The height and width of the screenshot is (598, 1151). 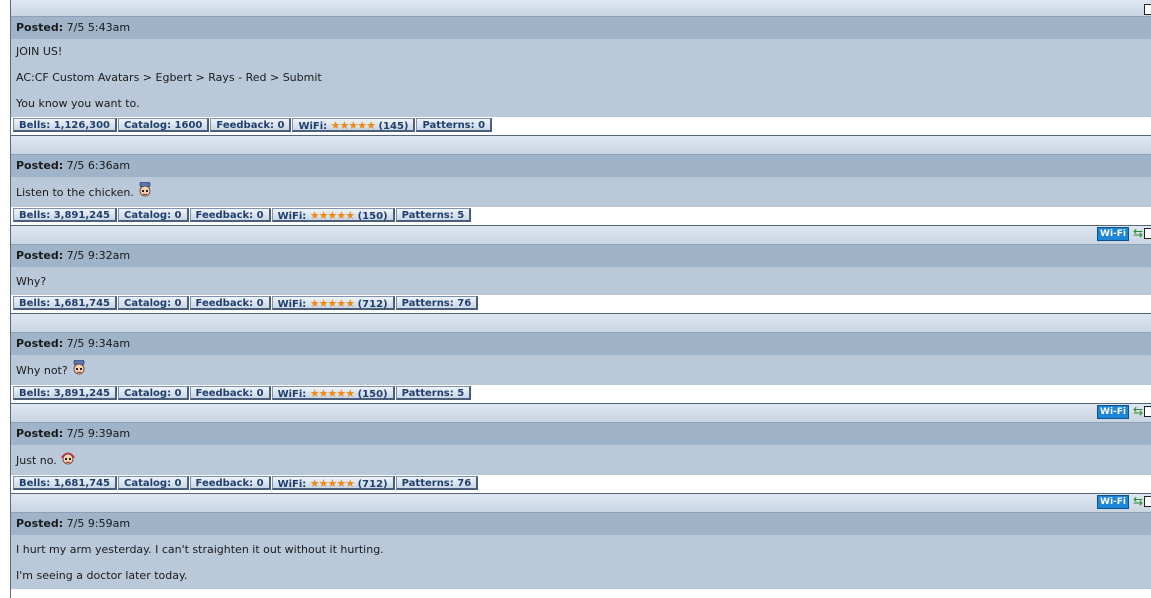 What do you see at coordinates (581, 193) in the screenshot?
I see `message-line: Listen to the chicken.` at bounding box center [581, 193].